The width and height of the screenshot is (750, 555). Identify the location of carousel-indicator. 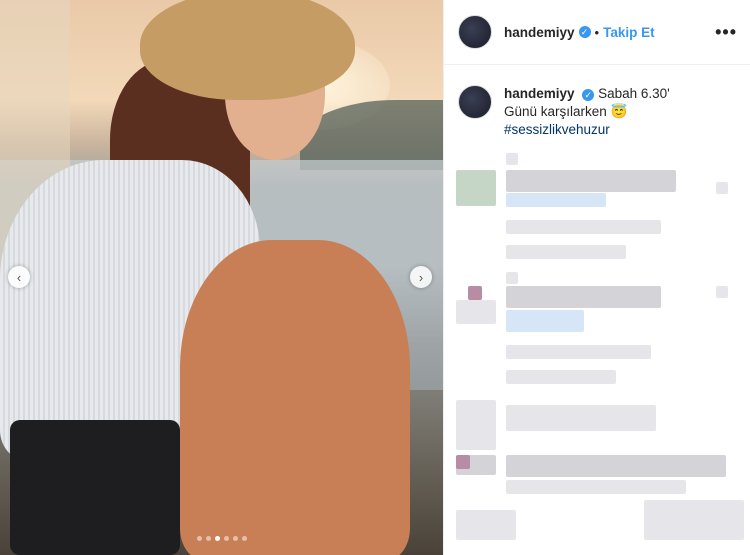
(221, 538).